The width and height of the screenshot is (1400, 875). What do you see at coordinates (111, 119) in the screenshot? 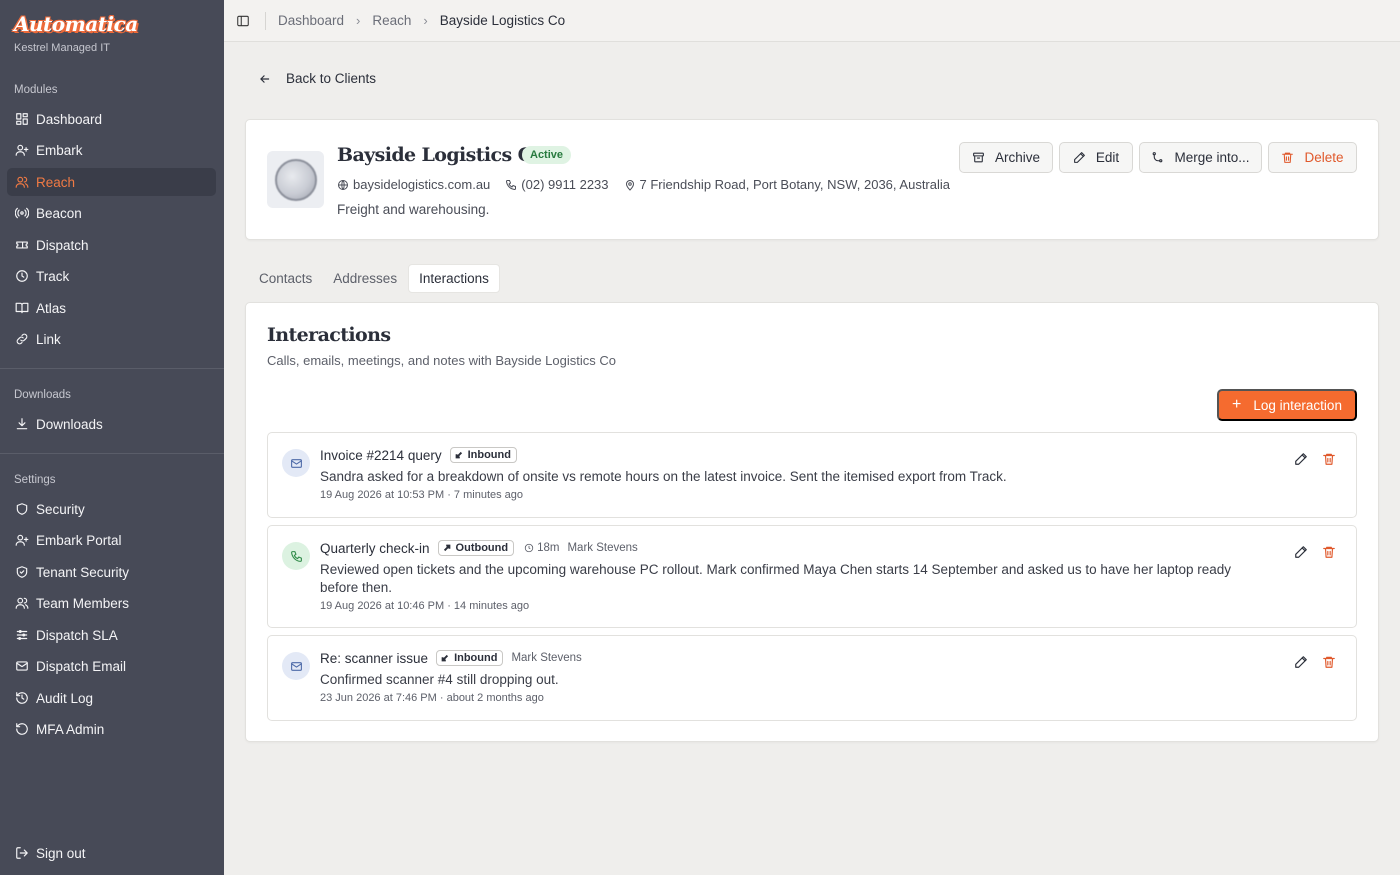
I see `sidebar-item-dashboard: Dashboard` at bounding box center [111, 119].